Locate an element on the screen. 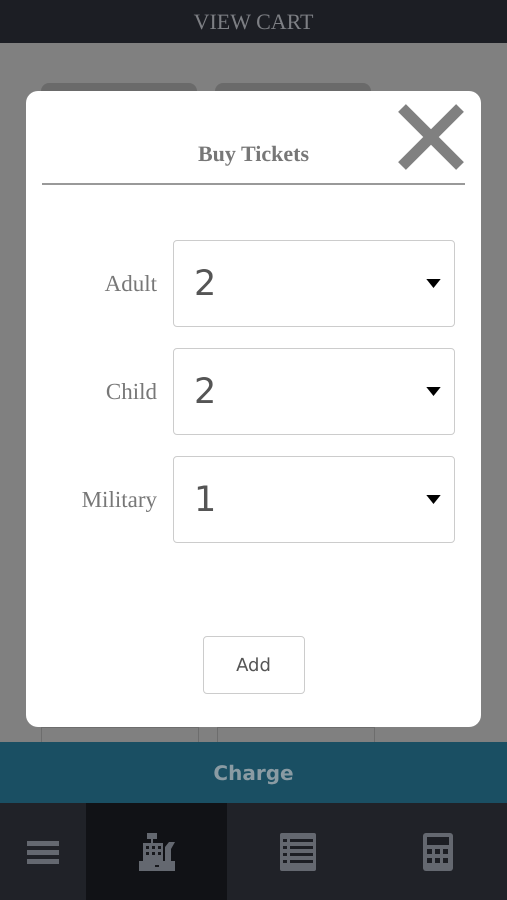 Image resolution: width=507 pixels, height=900 pixels. menu-icon is located at coordinates (43, 851).